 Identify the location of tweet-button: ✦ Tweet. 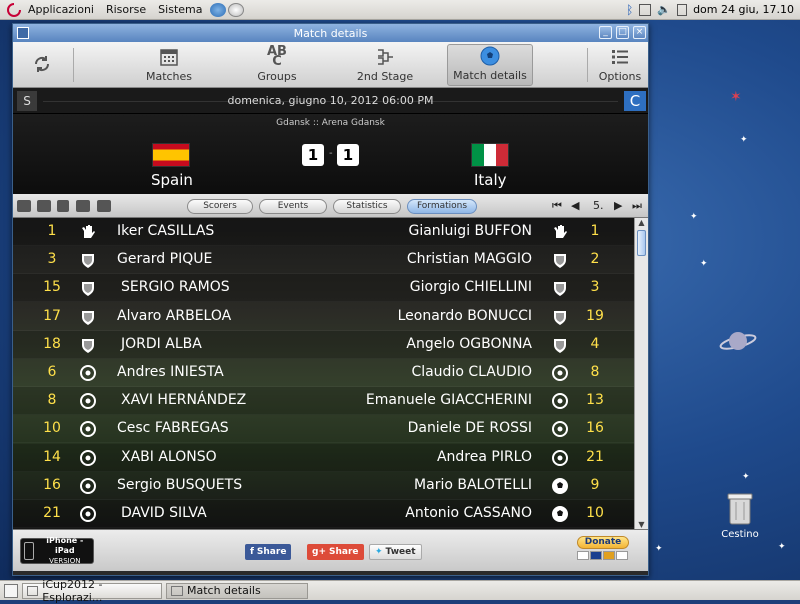
(395, 552).